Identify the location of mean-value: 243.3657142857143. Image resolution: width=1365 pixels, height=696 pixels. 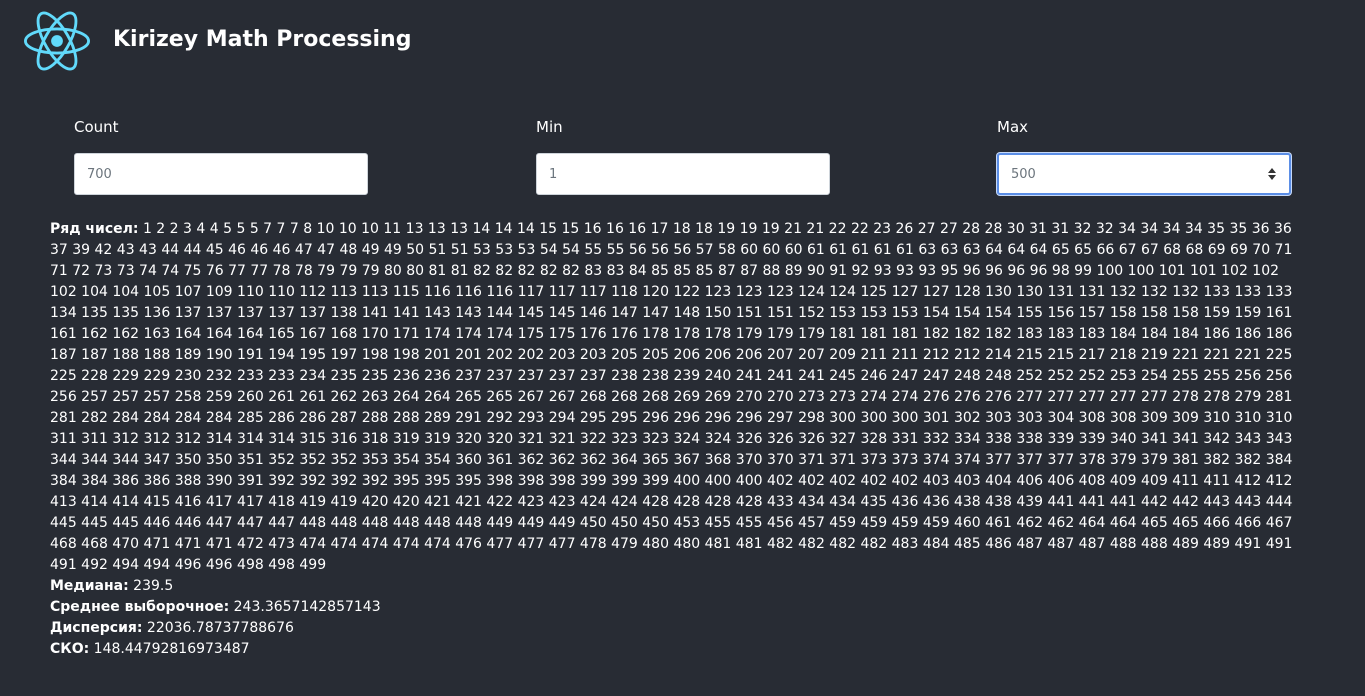
(307, 607).